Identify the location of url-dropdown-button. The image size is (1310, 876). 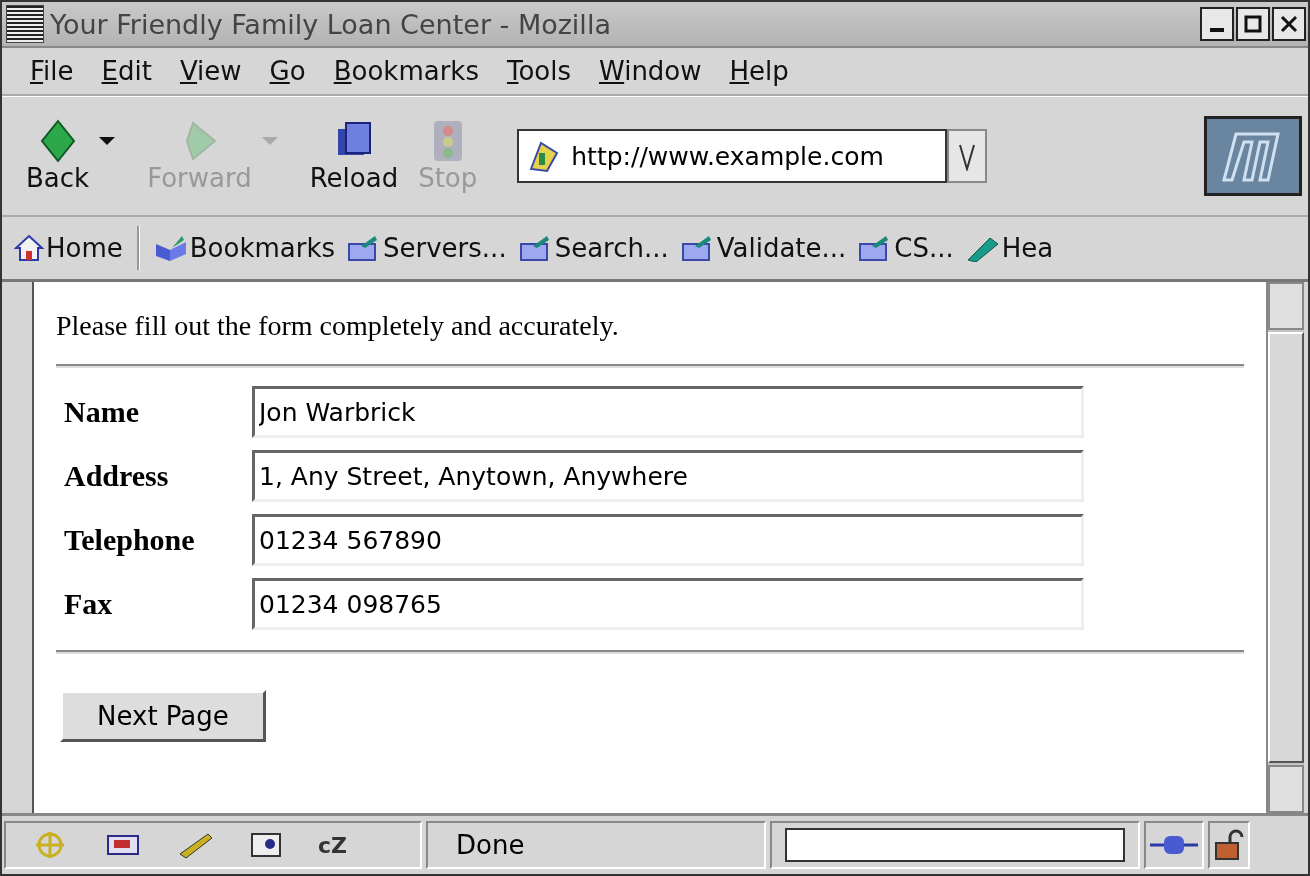
(967, 156).